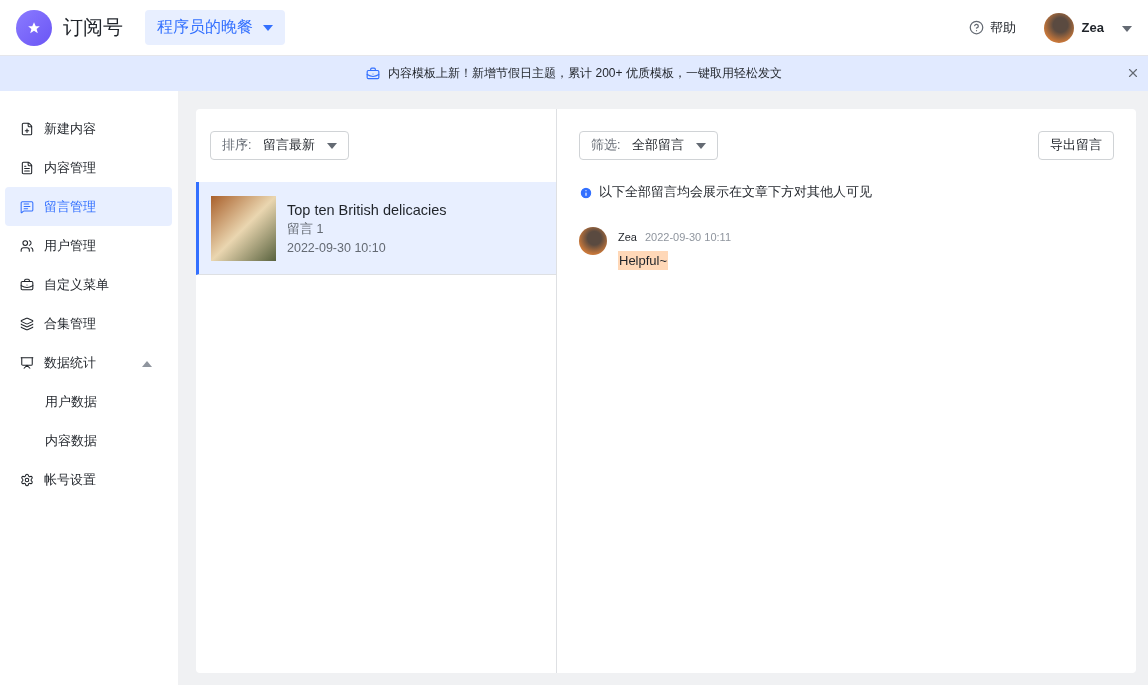  I want to click on logo-icon, so click(34, 27).